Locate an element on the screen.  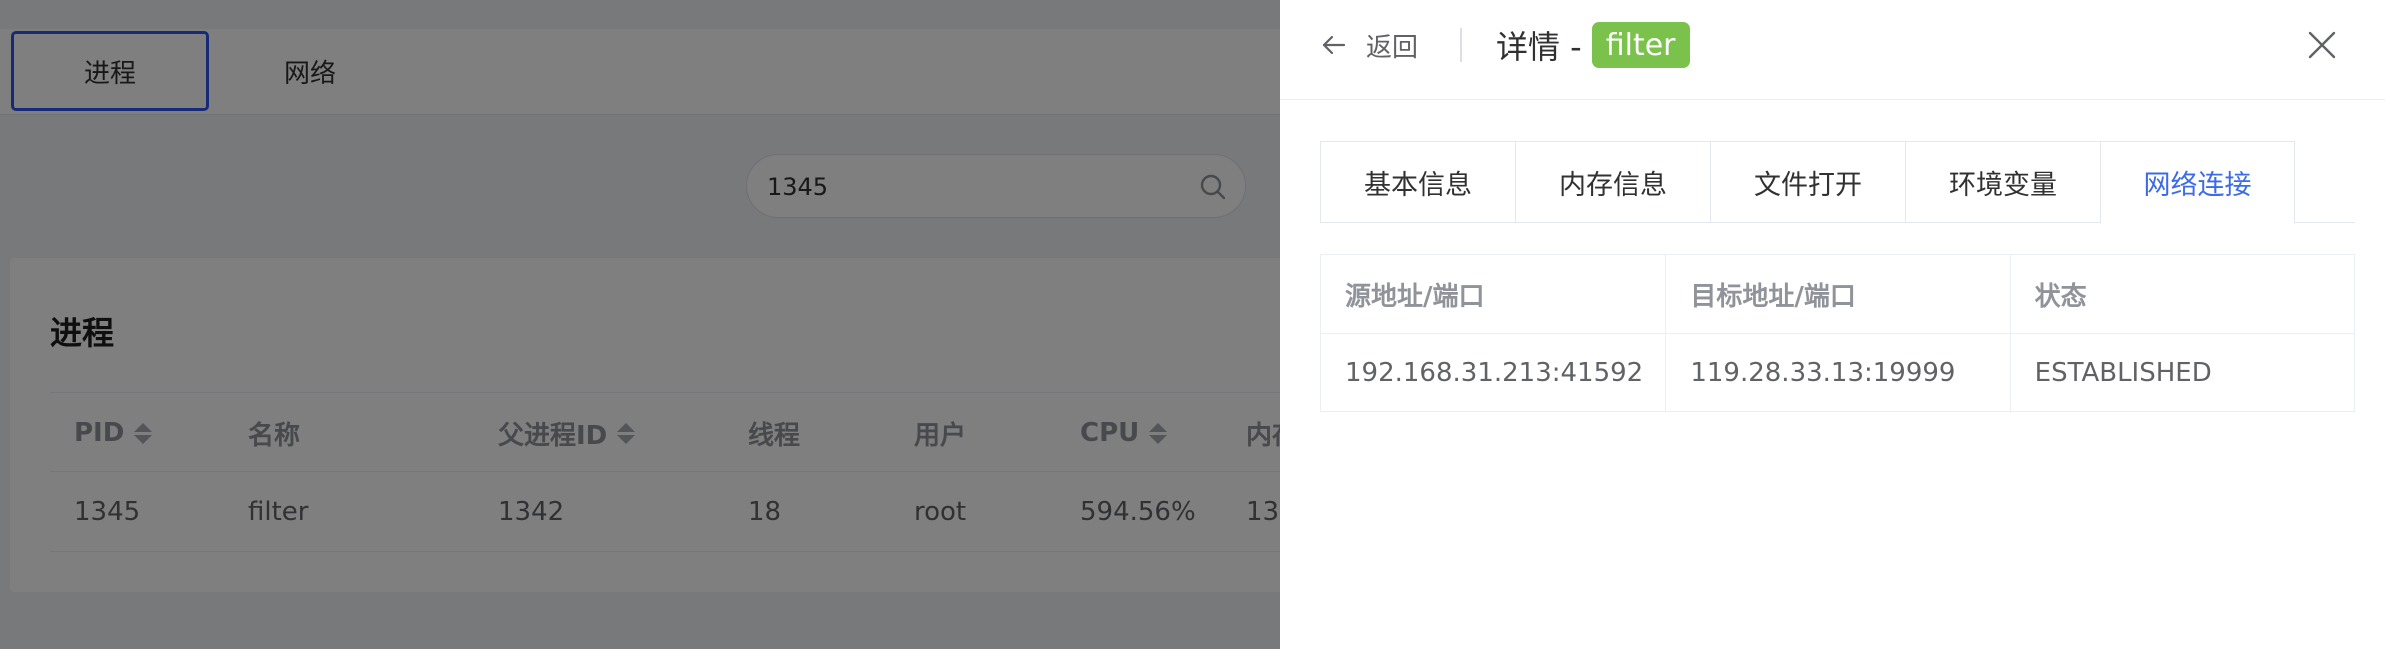
header-divider is located at coordinates (1461, 45).